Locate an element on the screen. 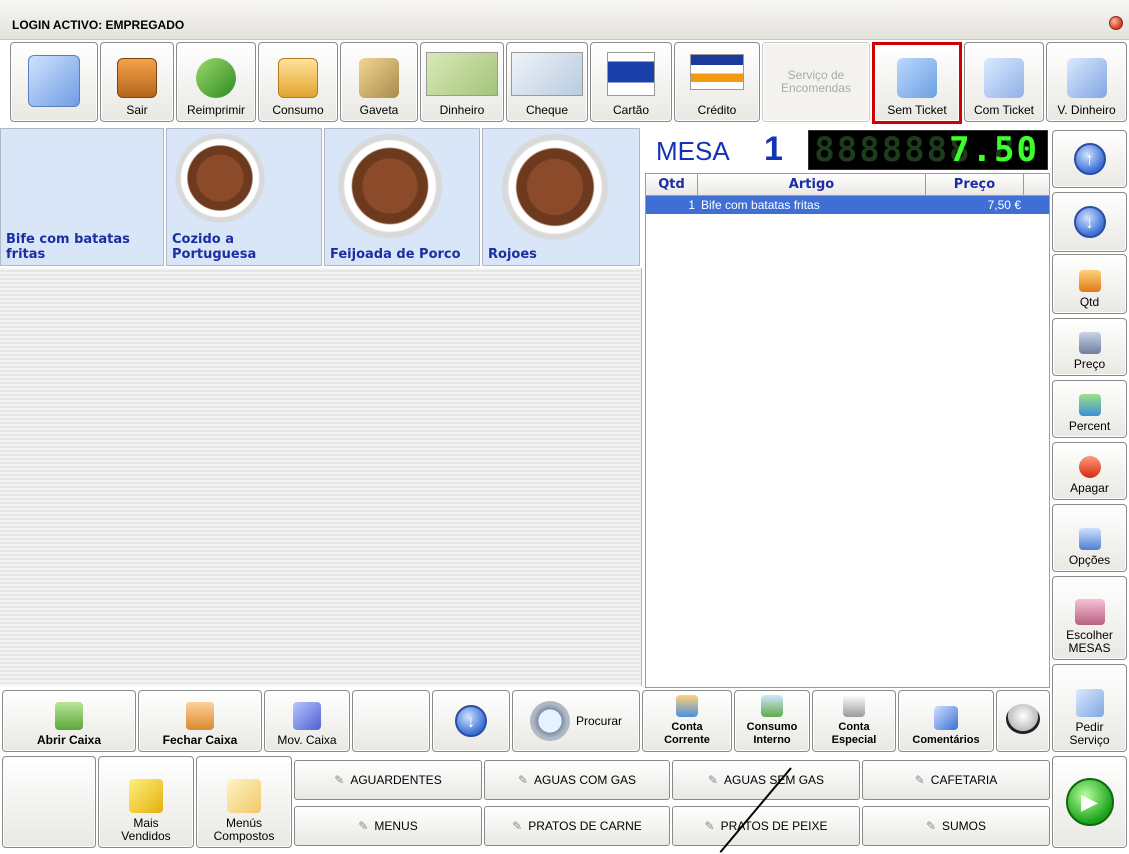 The height and width of the screenshot is (854, 1129). arrow-up-icon: ↑ is located at coordinates (1089, 159).